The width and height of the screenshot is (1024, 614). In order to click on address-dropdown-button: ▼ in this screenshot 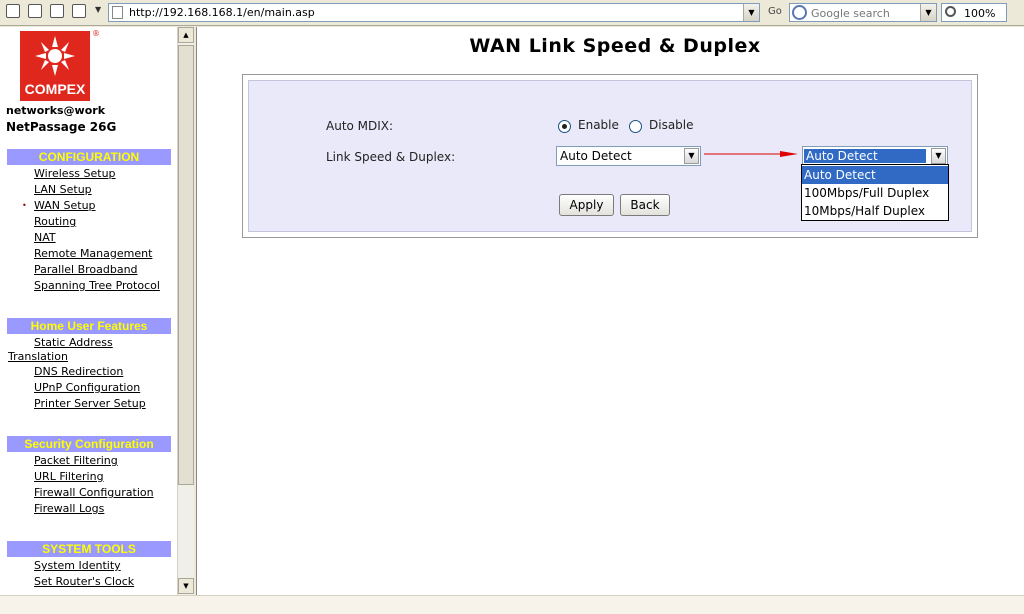, I will do `click(751, 12)`.